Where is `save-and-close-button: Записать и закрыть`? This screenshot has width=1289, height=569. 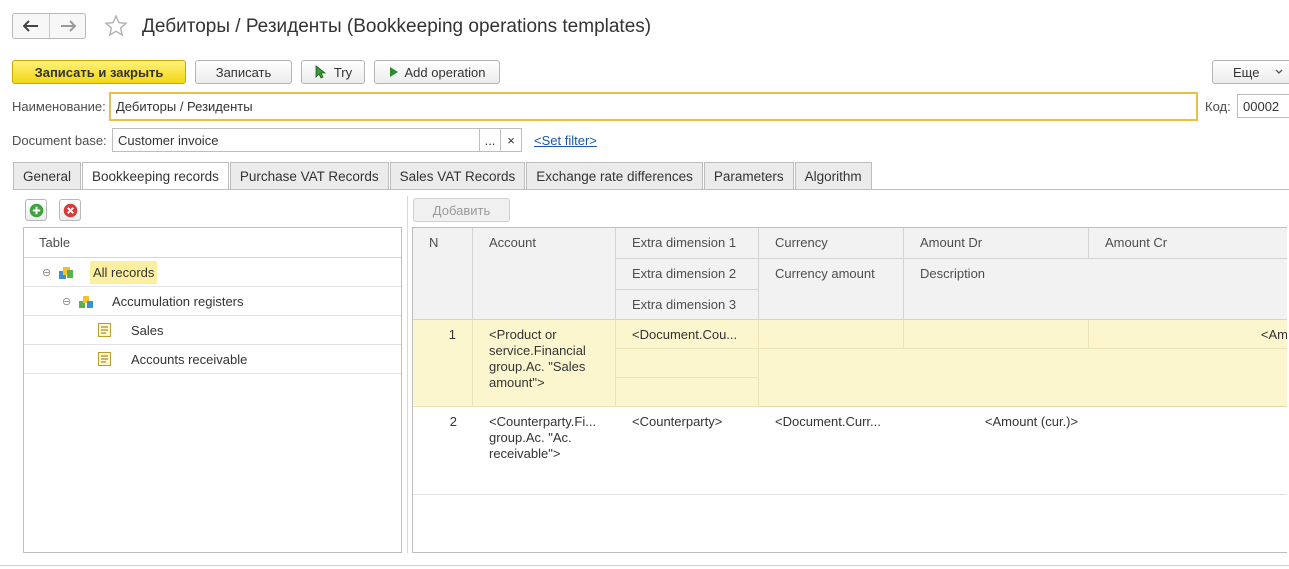 save-and-close-button: Записать и закрыть is located at coordinates (99, 72).